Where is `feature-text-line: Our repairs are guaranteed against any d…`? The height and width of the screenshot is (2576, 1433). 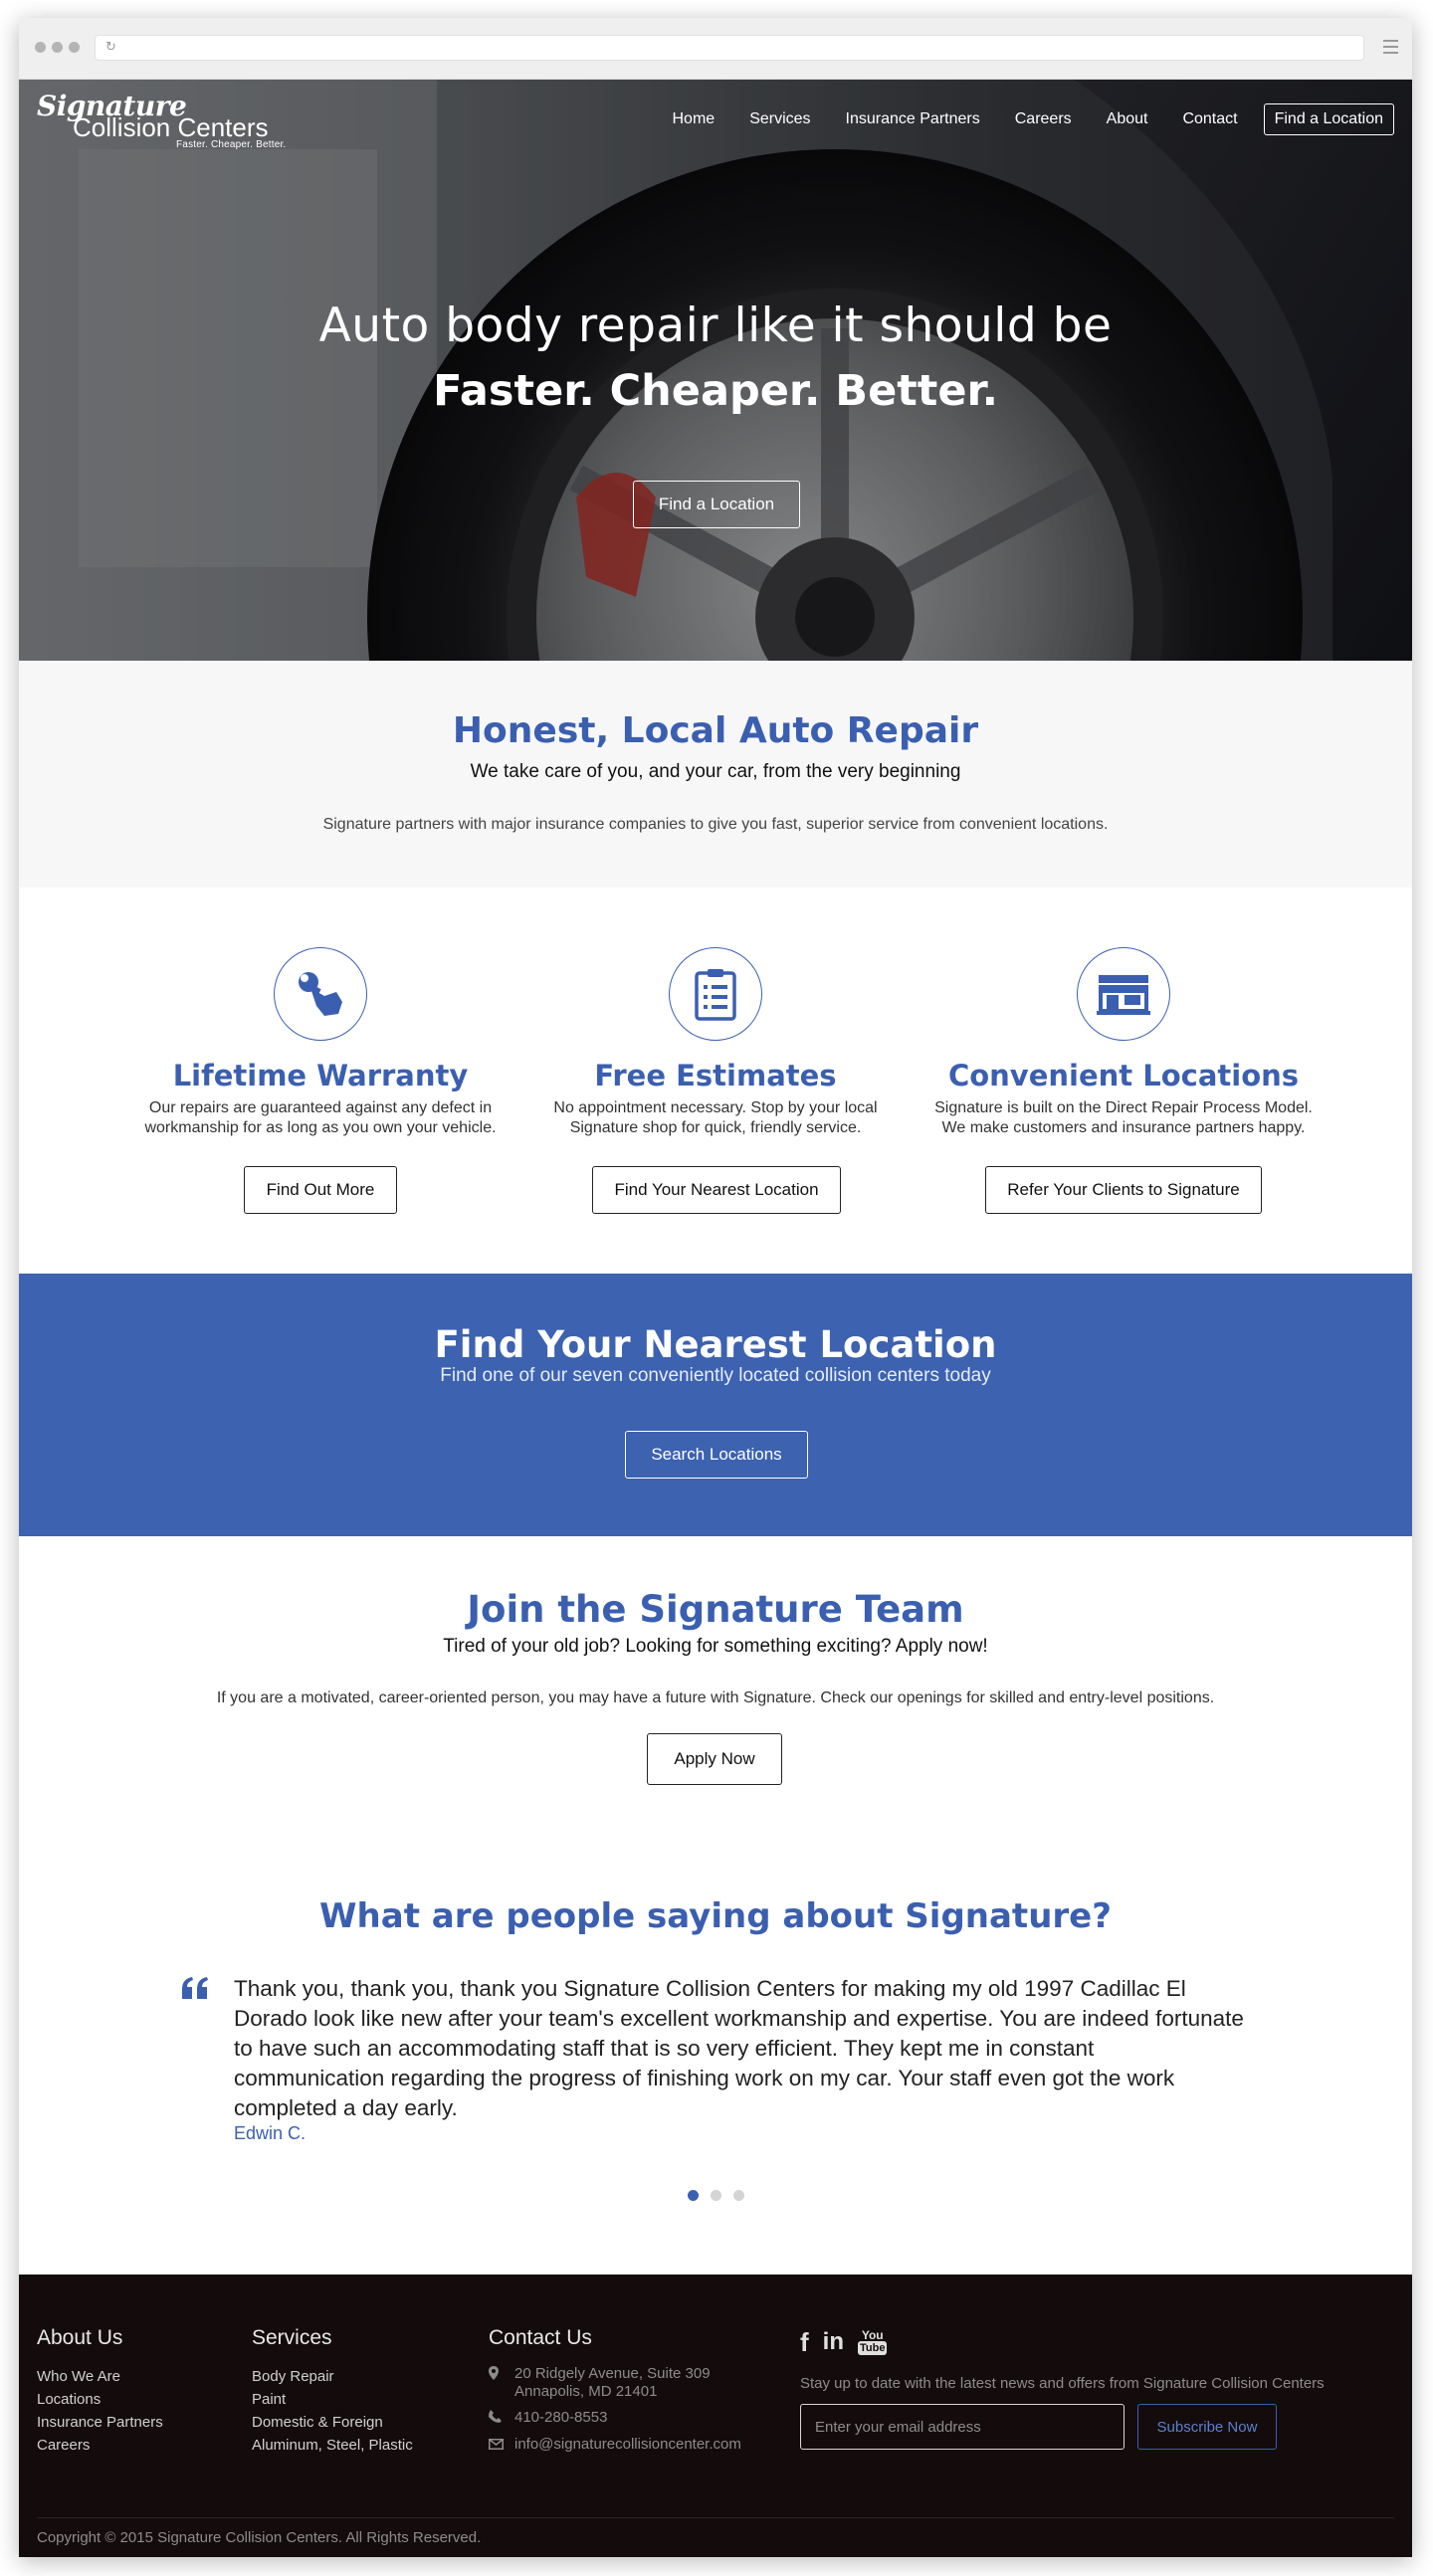 feature-text-line: Our repairs are guaranteed against any d… is located at coordinates (320, 1107).